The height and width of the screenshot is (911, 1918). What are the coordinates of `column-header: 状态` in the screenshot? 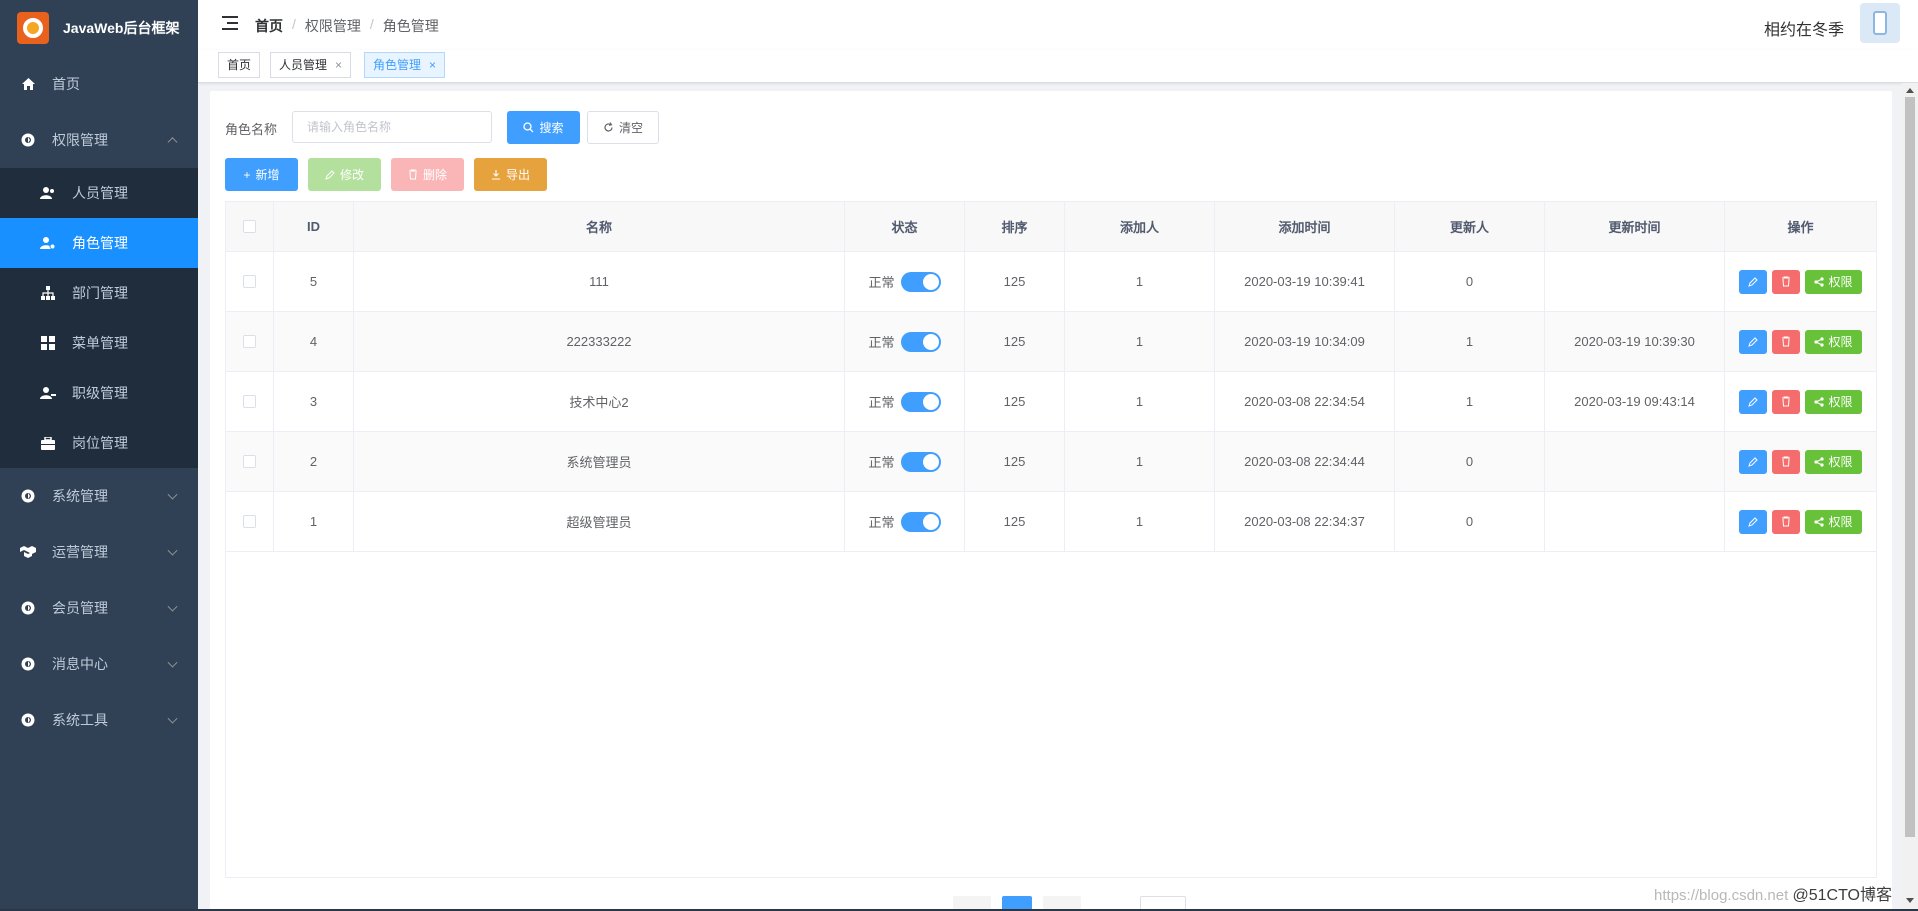 It's located at (905, 226).